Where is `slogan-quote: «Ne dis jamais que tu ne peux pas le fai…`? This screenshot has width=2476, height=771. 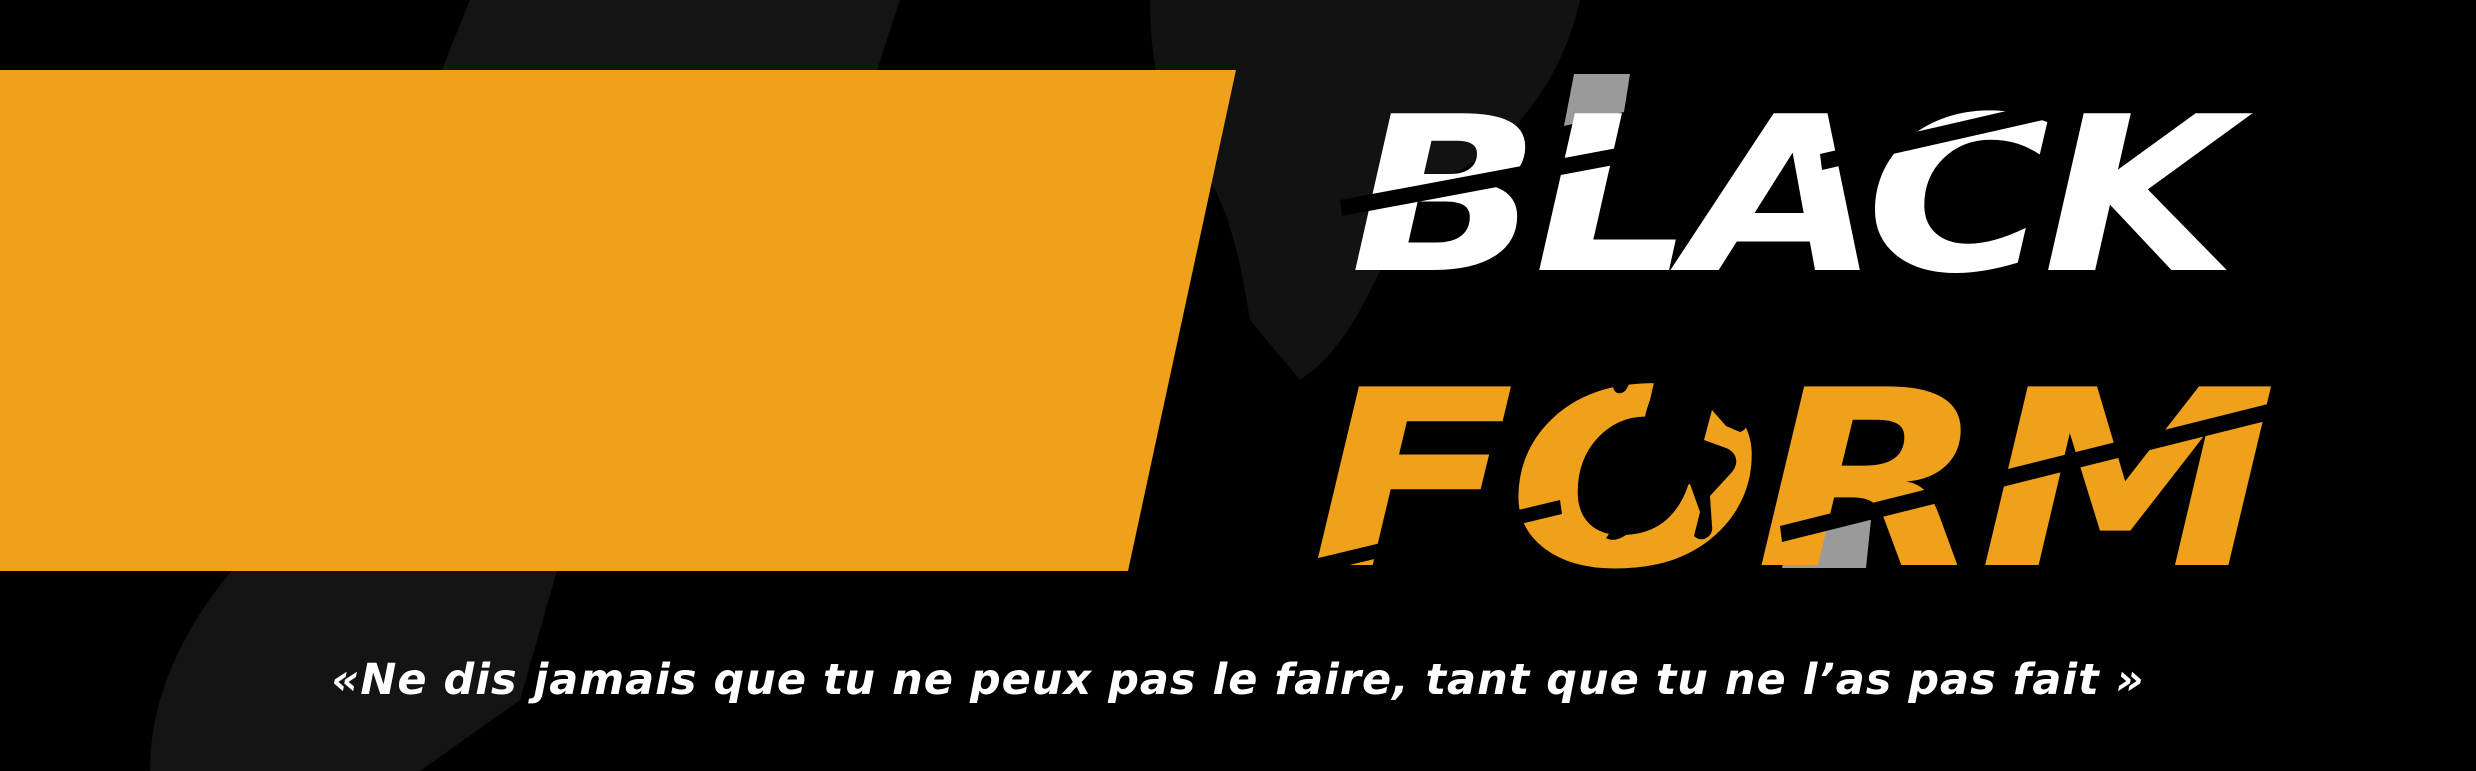 slogan-quote: «Ne dis jamais que tu ne peux pas le fai… is located at coordinates (1238, 680).